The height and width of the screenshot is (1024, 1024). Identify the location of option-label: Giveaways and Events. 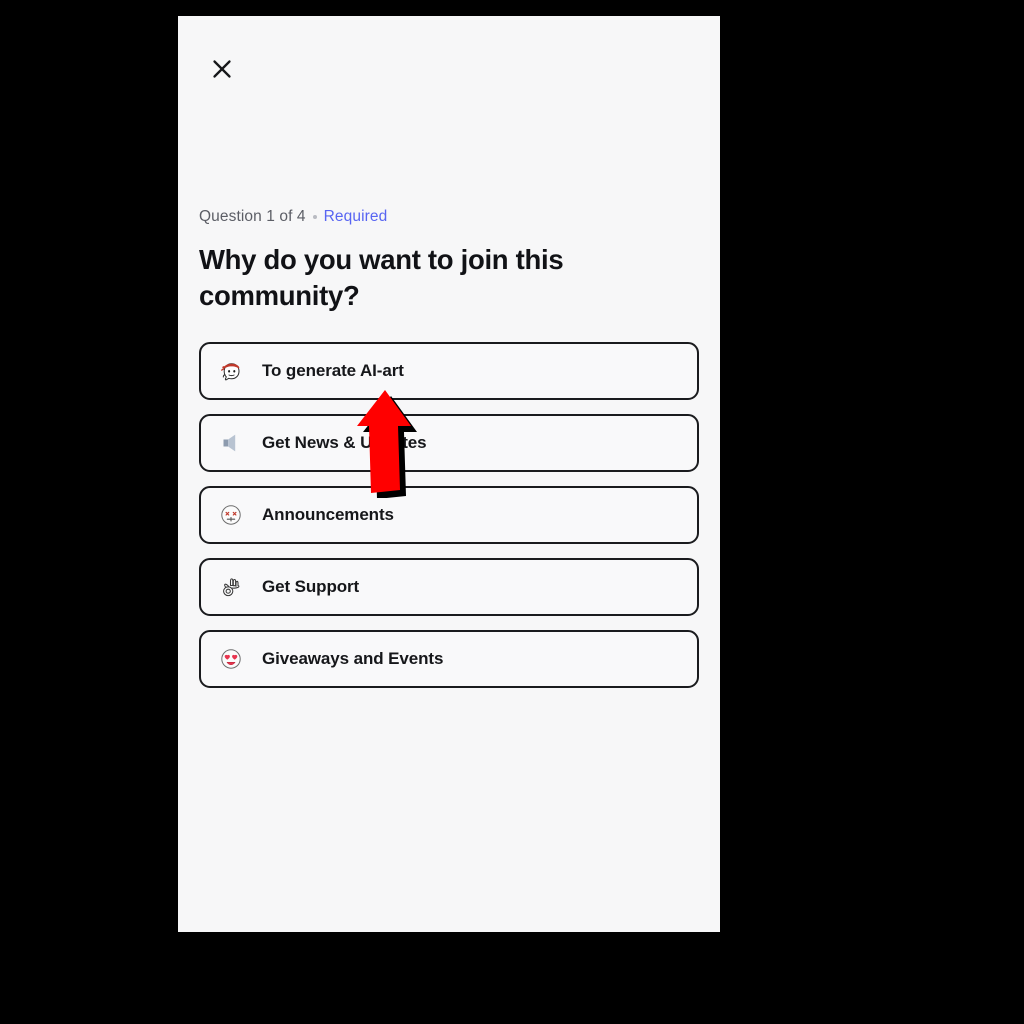
(353, 658).